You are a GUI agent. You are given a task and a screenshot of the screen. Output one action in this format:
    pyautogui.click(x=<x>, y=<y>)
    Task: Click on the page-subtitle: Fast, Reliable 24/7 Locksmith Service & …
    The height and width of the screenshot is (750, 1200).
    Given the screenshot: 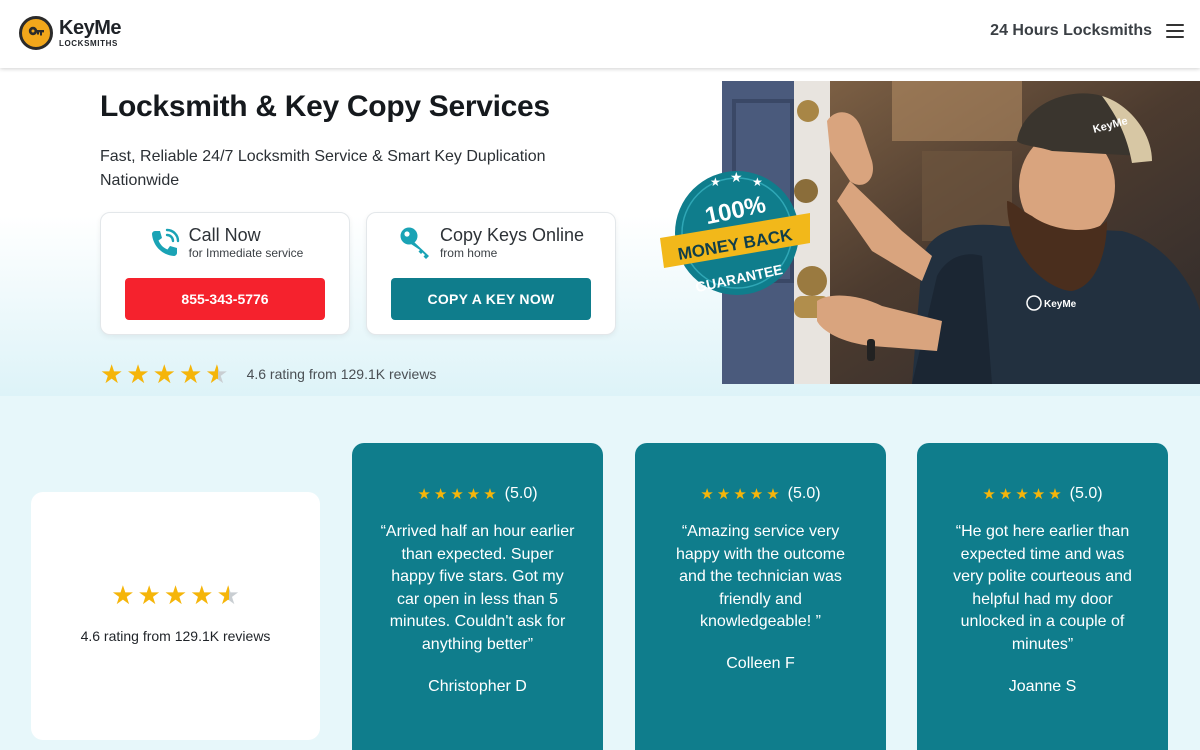 What is the action you would take?
    pyautogui.click(x=323, y=168)
    